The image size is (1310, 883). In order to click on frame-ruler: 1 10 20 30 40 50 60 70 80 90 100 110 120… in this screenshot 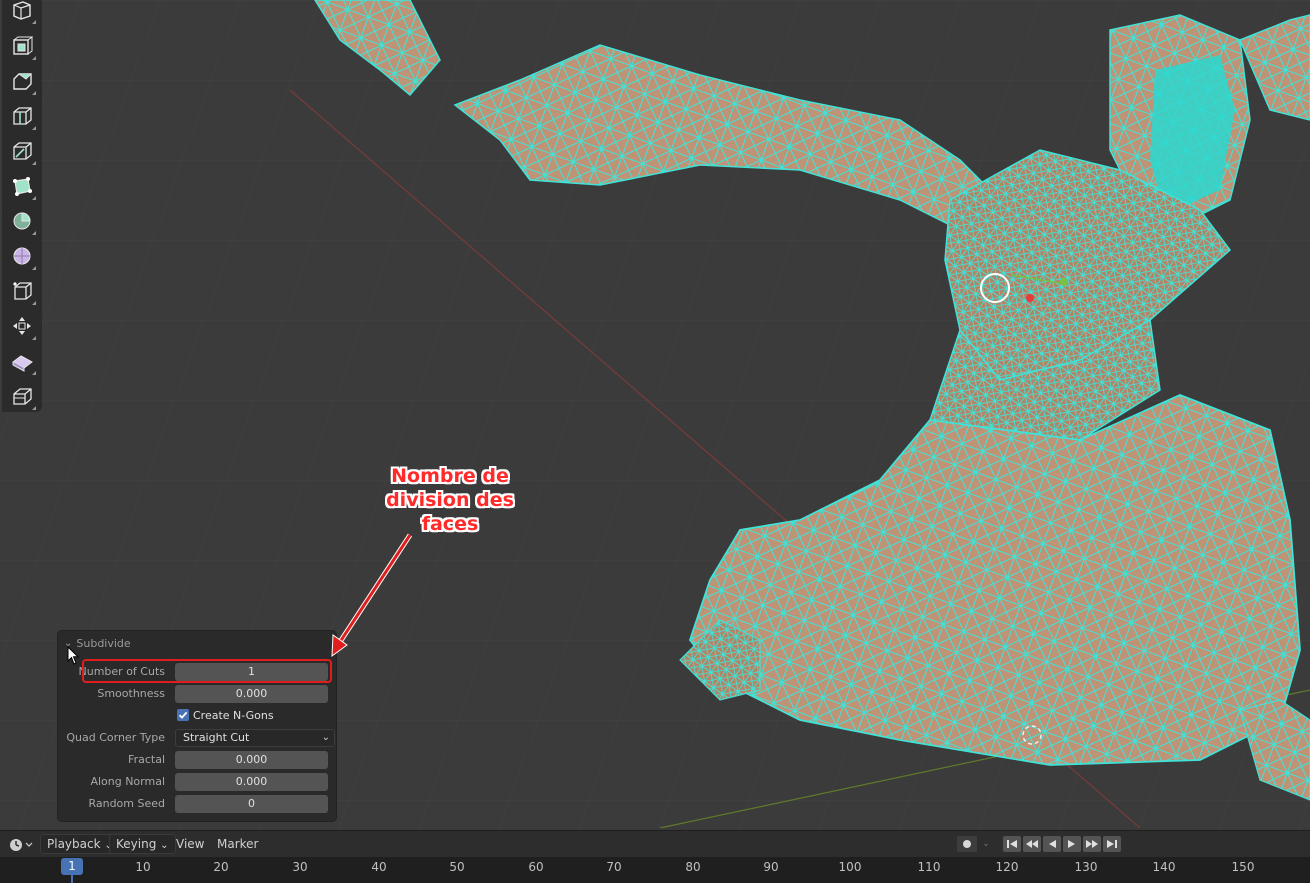, I will do `click(655, 870)`.